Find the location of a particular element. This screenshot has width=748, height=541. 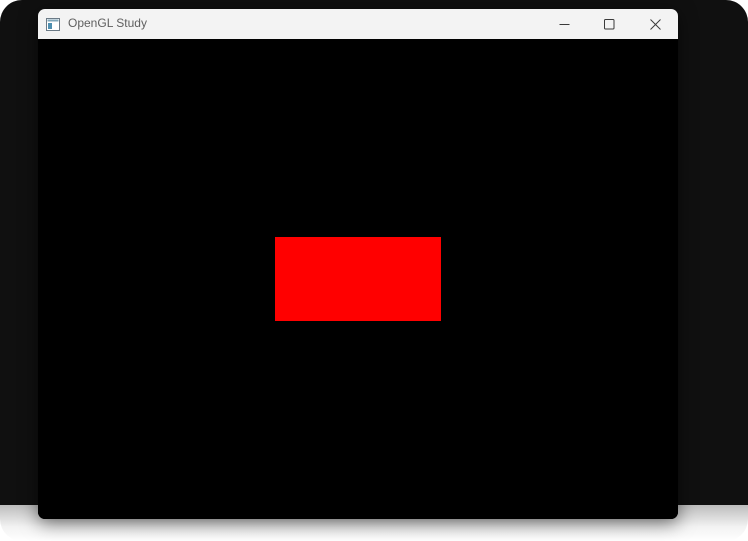

minimize-icon is located at coordinates (564, 24).